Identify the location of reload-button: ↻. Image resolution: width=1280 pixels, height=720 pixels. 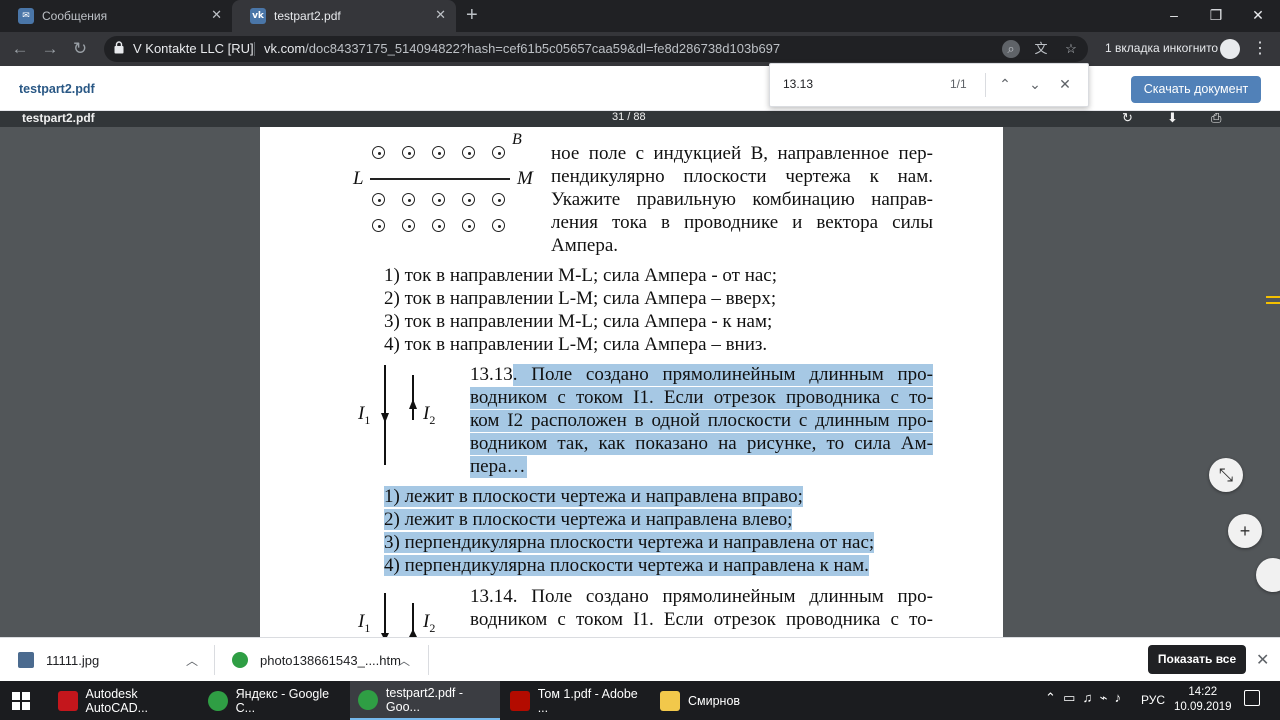
(80, 49).